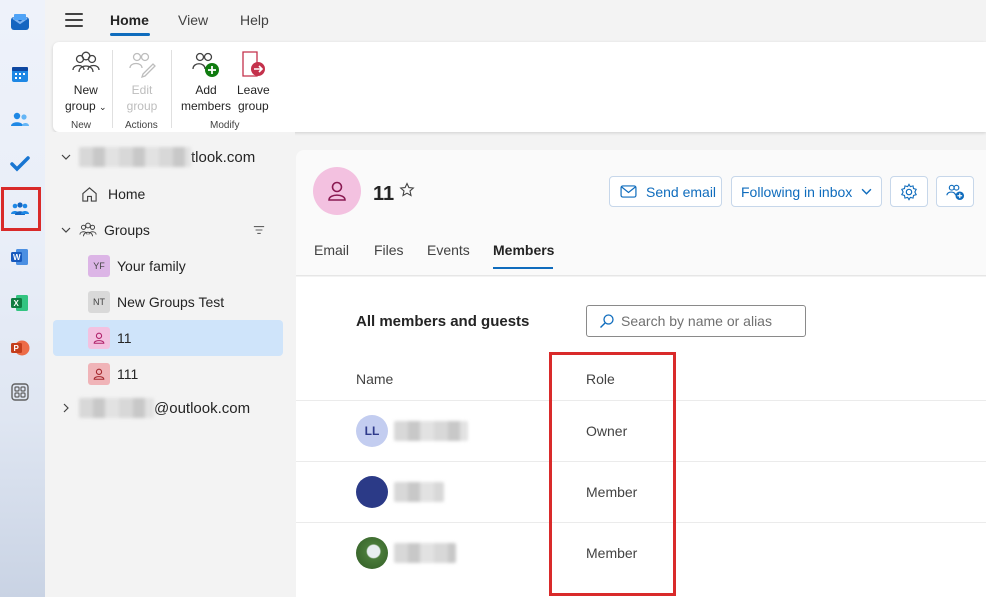 Image resolution: width=986 pixels, height=597 pixels. Describe the element at coordinates (74, 20) in the screenshot. I see `menu-icon` at that location.